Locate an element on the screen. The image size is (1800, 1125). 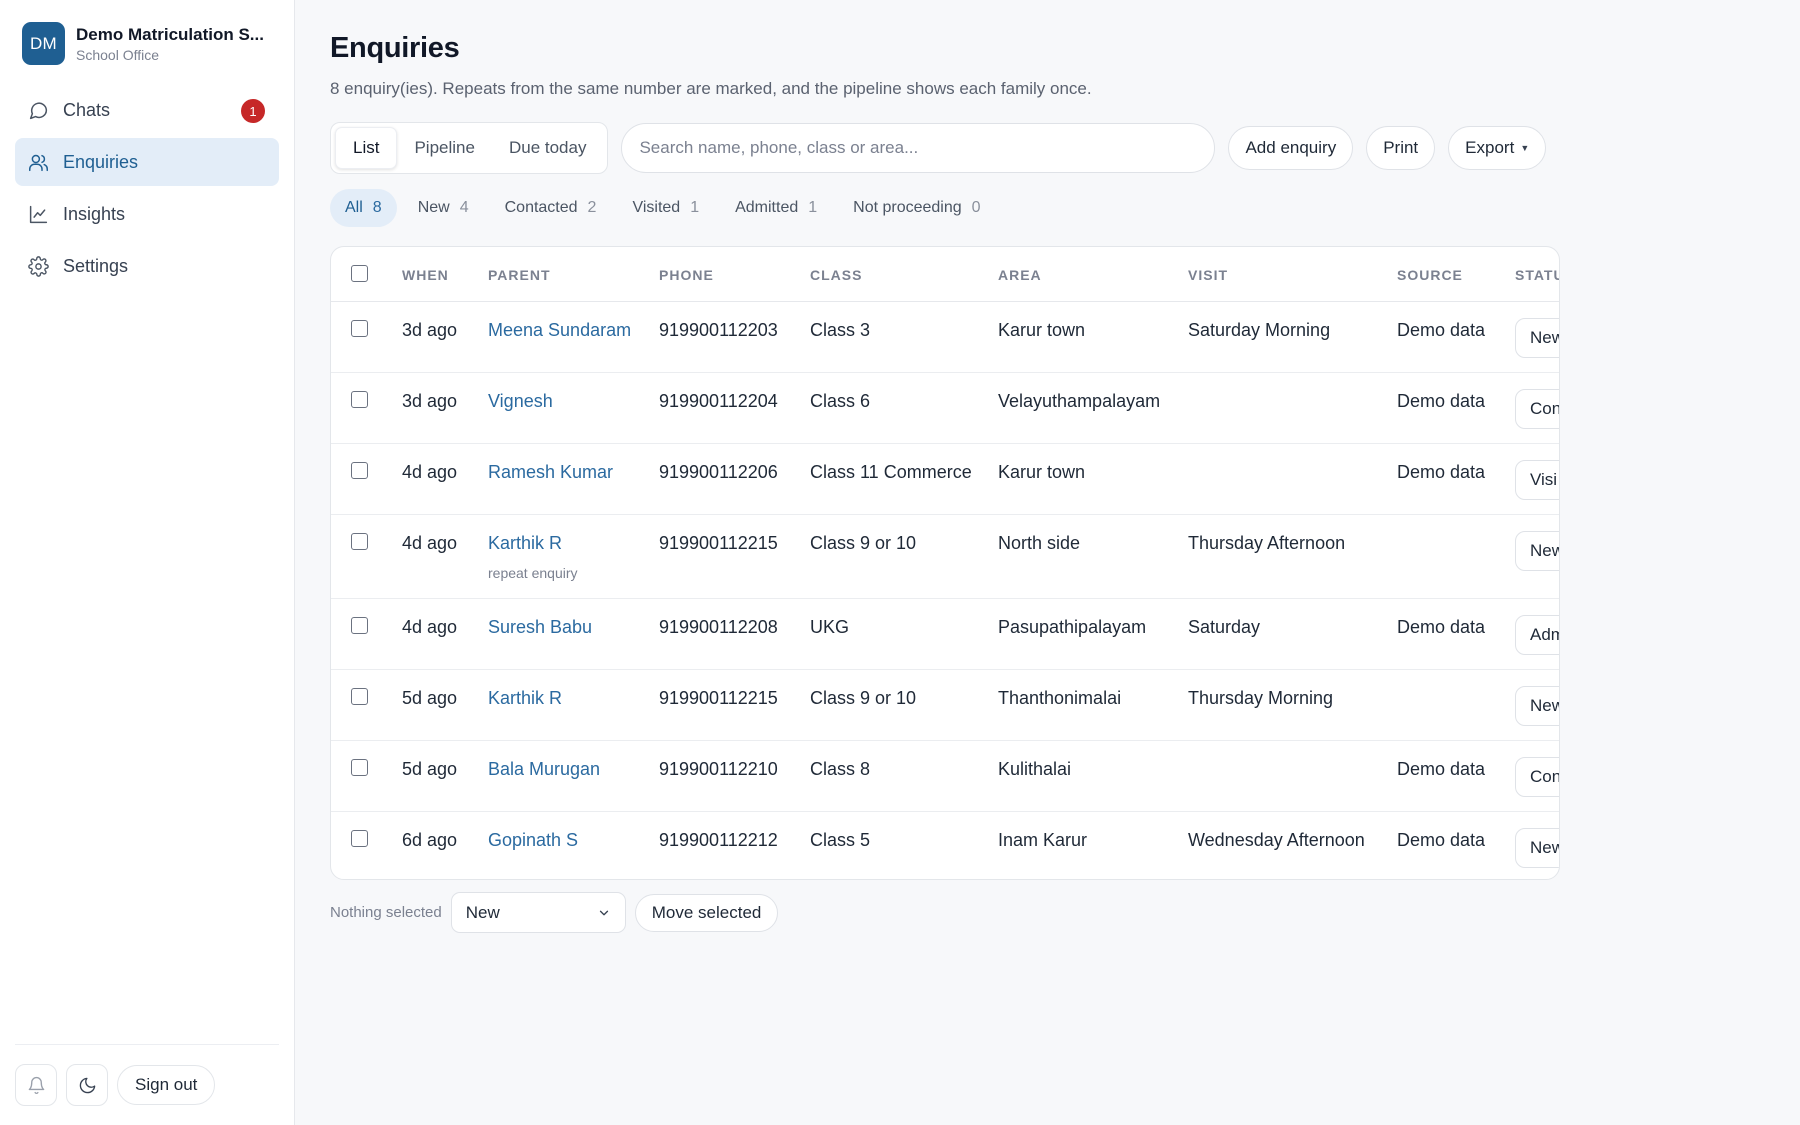
cell-area: Karur town is located at coordinates (1042, 330).